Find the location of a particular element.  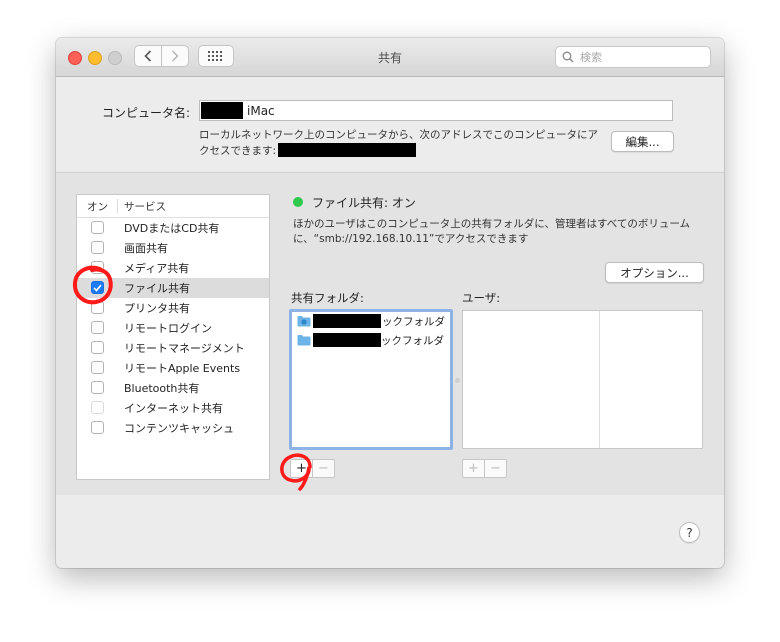

service-row-content-caching: コンテンツキャッシュ is located at coordinates (173, 428).